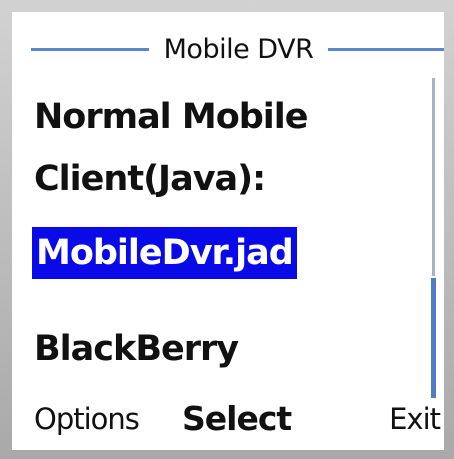 The width and height of the screenshot is (454, 459). Describe the element at coordinates (87, 419) in the screenshot. I see `options-softkey: Options` at that location.